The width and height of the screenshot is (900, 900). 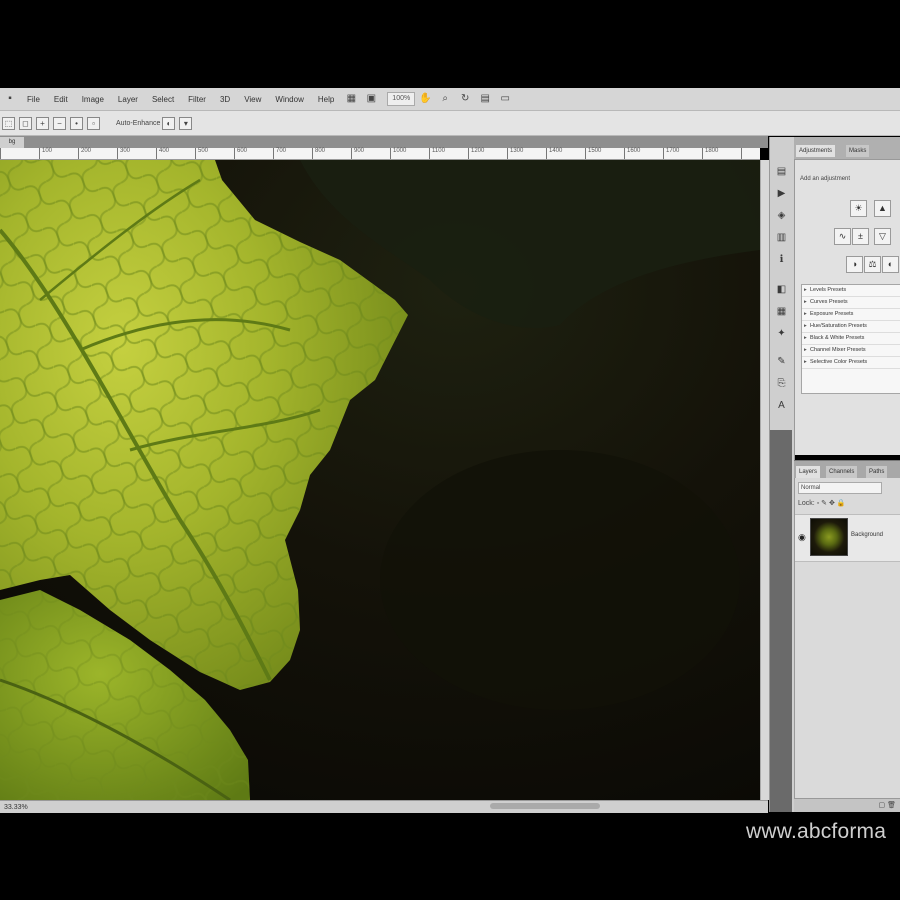 I want to click on preset-hue-saturation: ▸ Hue/Saturation Presets, so click(x=851, y=327).